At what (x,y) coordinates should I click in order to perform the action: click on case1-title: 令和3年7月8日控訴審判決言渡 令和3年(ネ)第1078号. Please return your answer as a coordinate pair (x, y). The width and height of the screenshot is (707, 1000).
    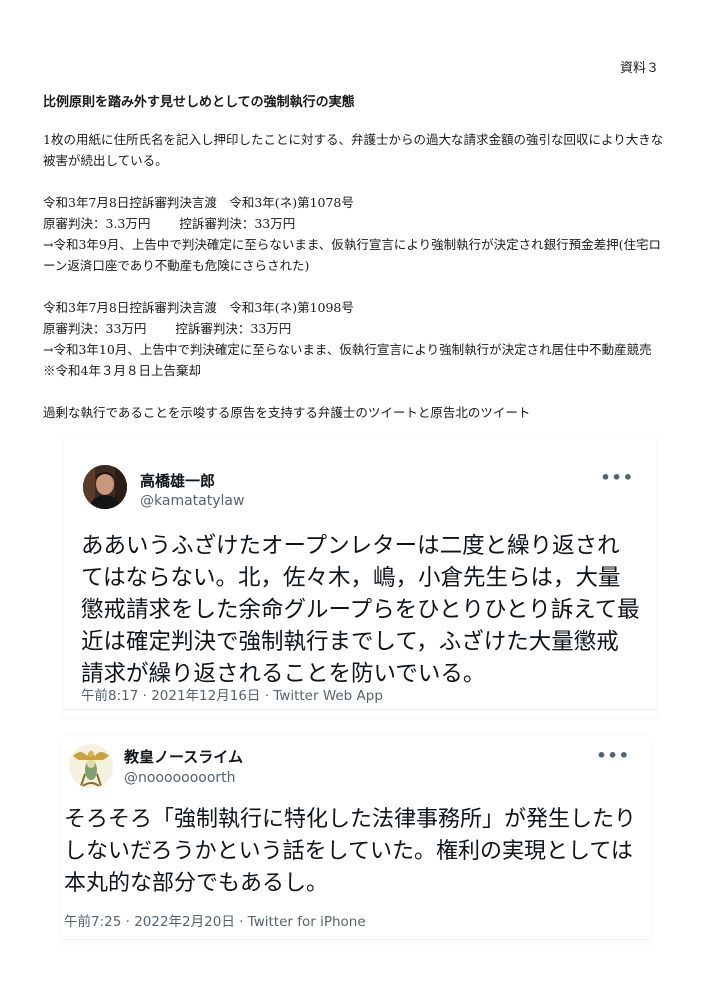
    Looking at the image, I should click on (198, 202).